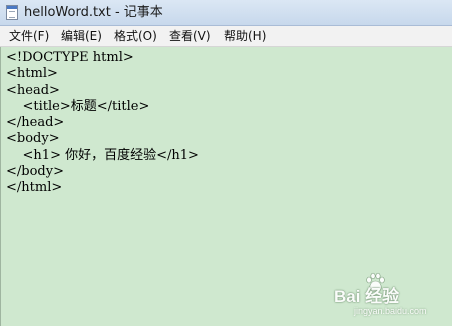  What do you see at coordinates (93, 12) in the screenshot?
I see `window-title: helloWord.txt - 记事本` at bounding box center [93, 12].